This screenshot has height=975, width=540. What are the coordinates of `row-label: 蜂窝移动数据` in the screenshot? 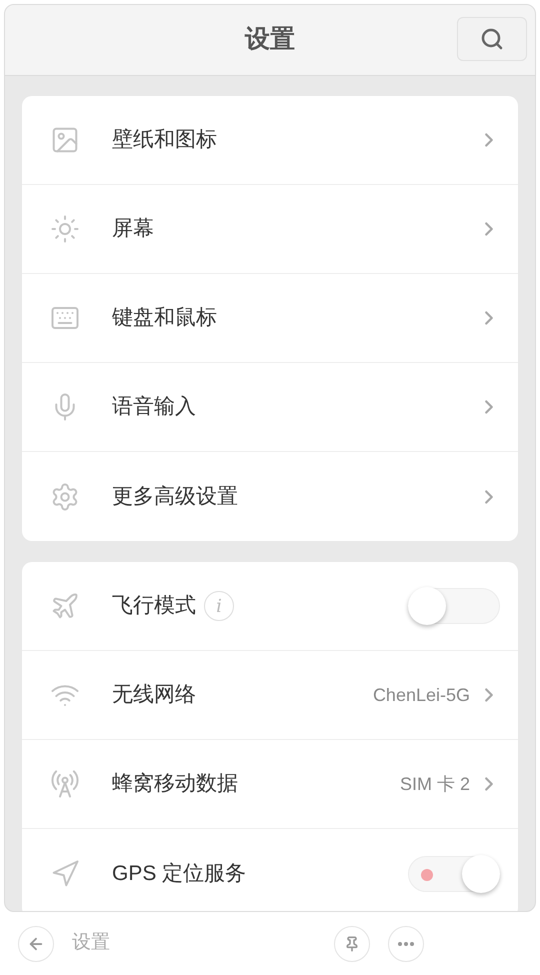 It's located at (175, 784).